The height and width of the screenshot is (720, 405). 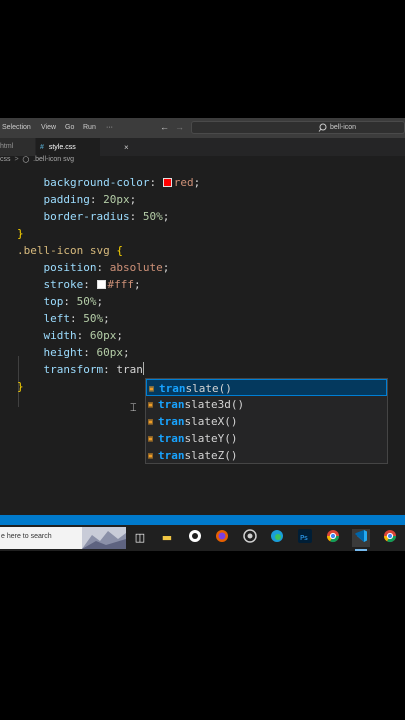 I want to click on css-selector: .bell-icon svg, so click(x=63, y=250).